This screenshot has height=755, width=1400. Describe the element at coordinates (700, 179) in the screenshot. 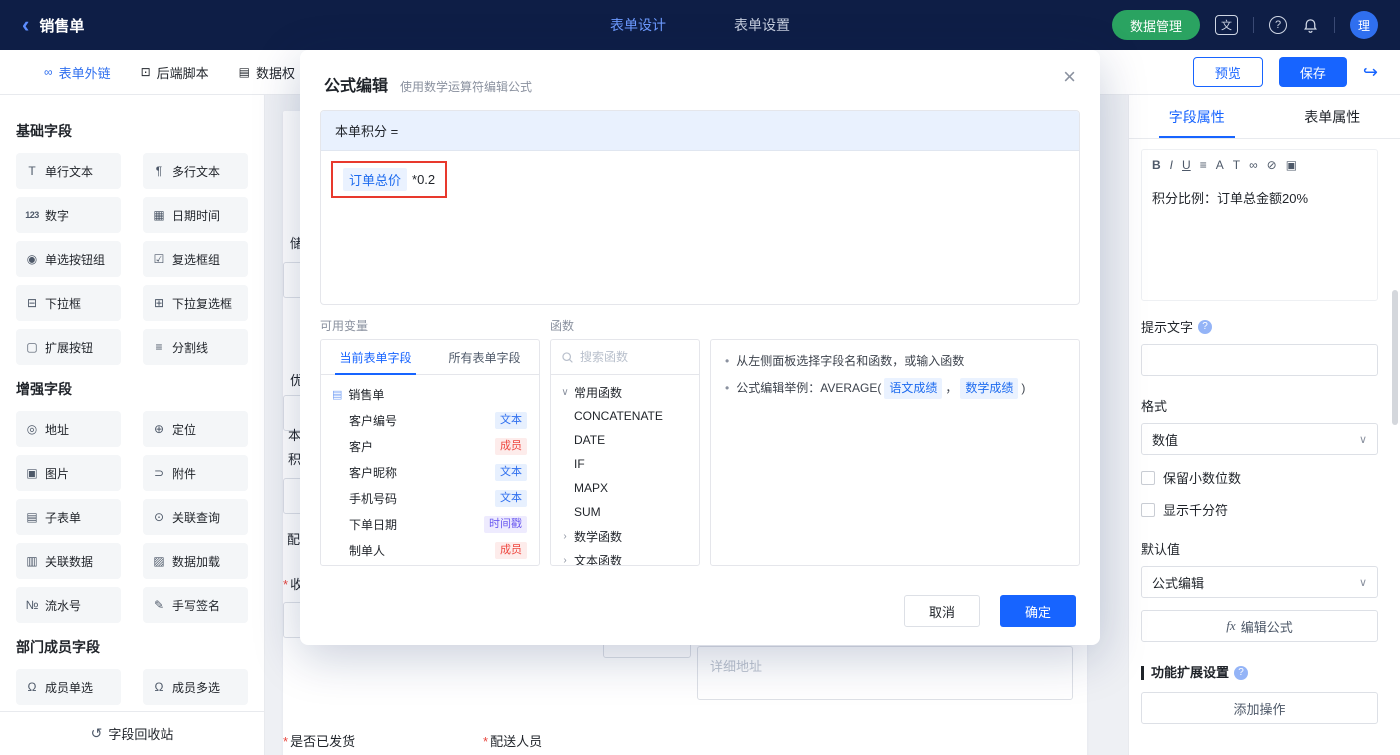

I see `formula-body: 订单总价 *0.2` at that location.